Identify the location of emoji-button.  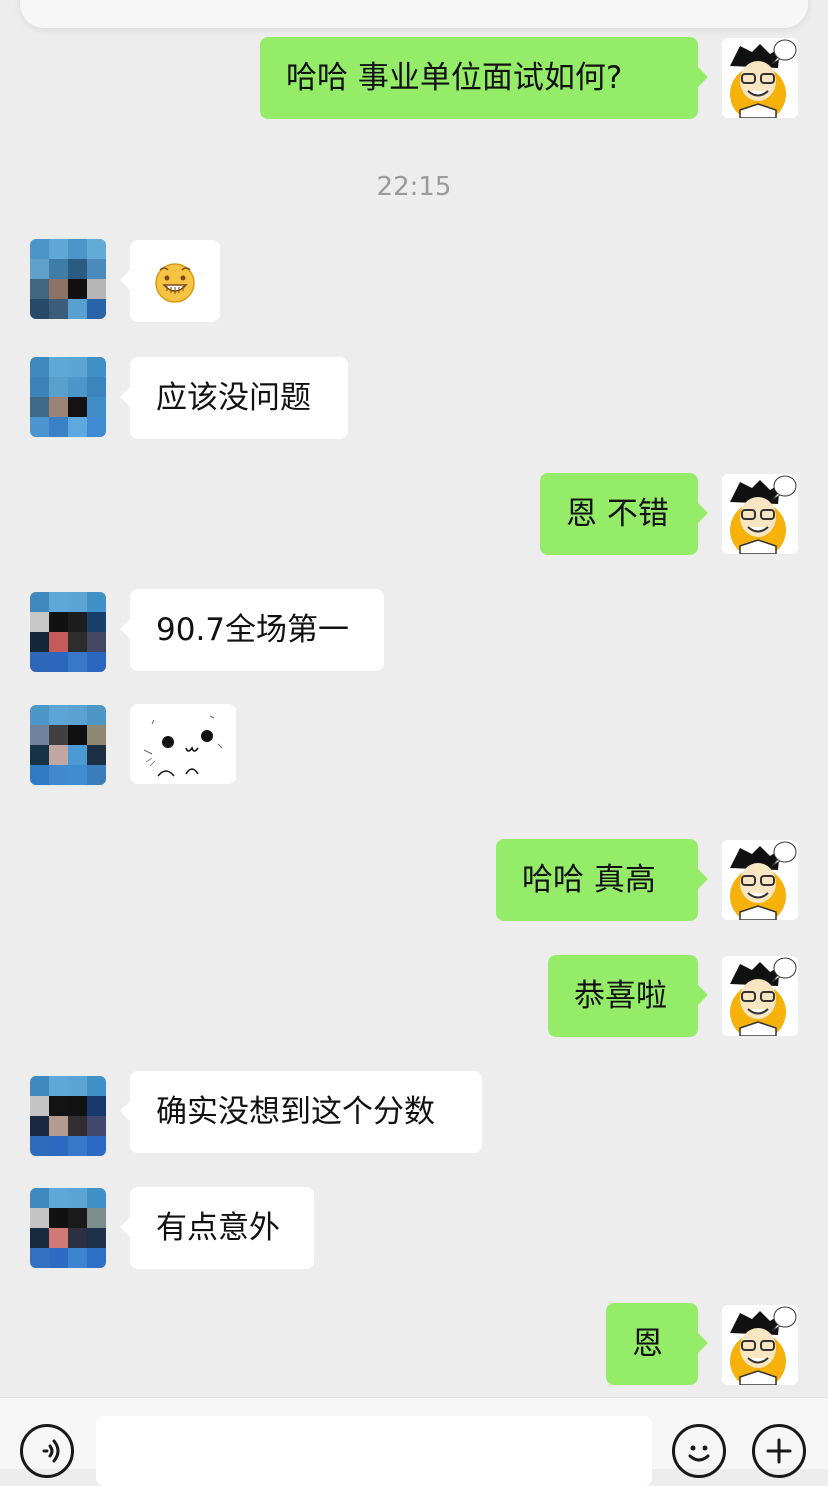
(699, 1451).